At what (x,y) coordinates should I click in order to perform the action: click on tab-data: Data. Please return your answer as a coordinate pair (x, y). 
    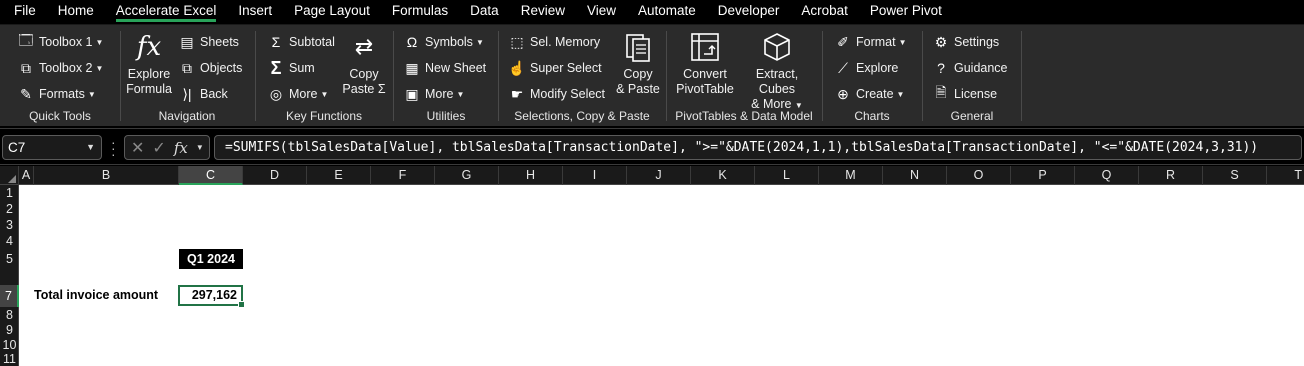
    Looking at the image, I should click on (484, 11).